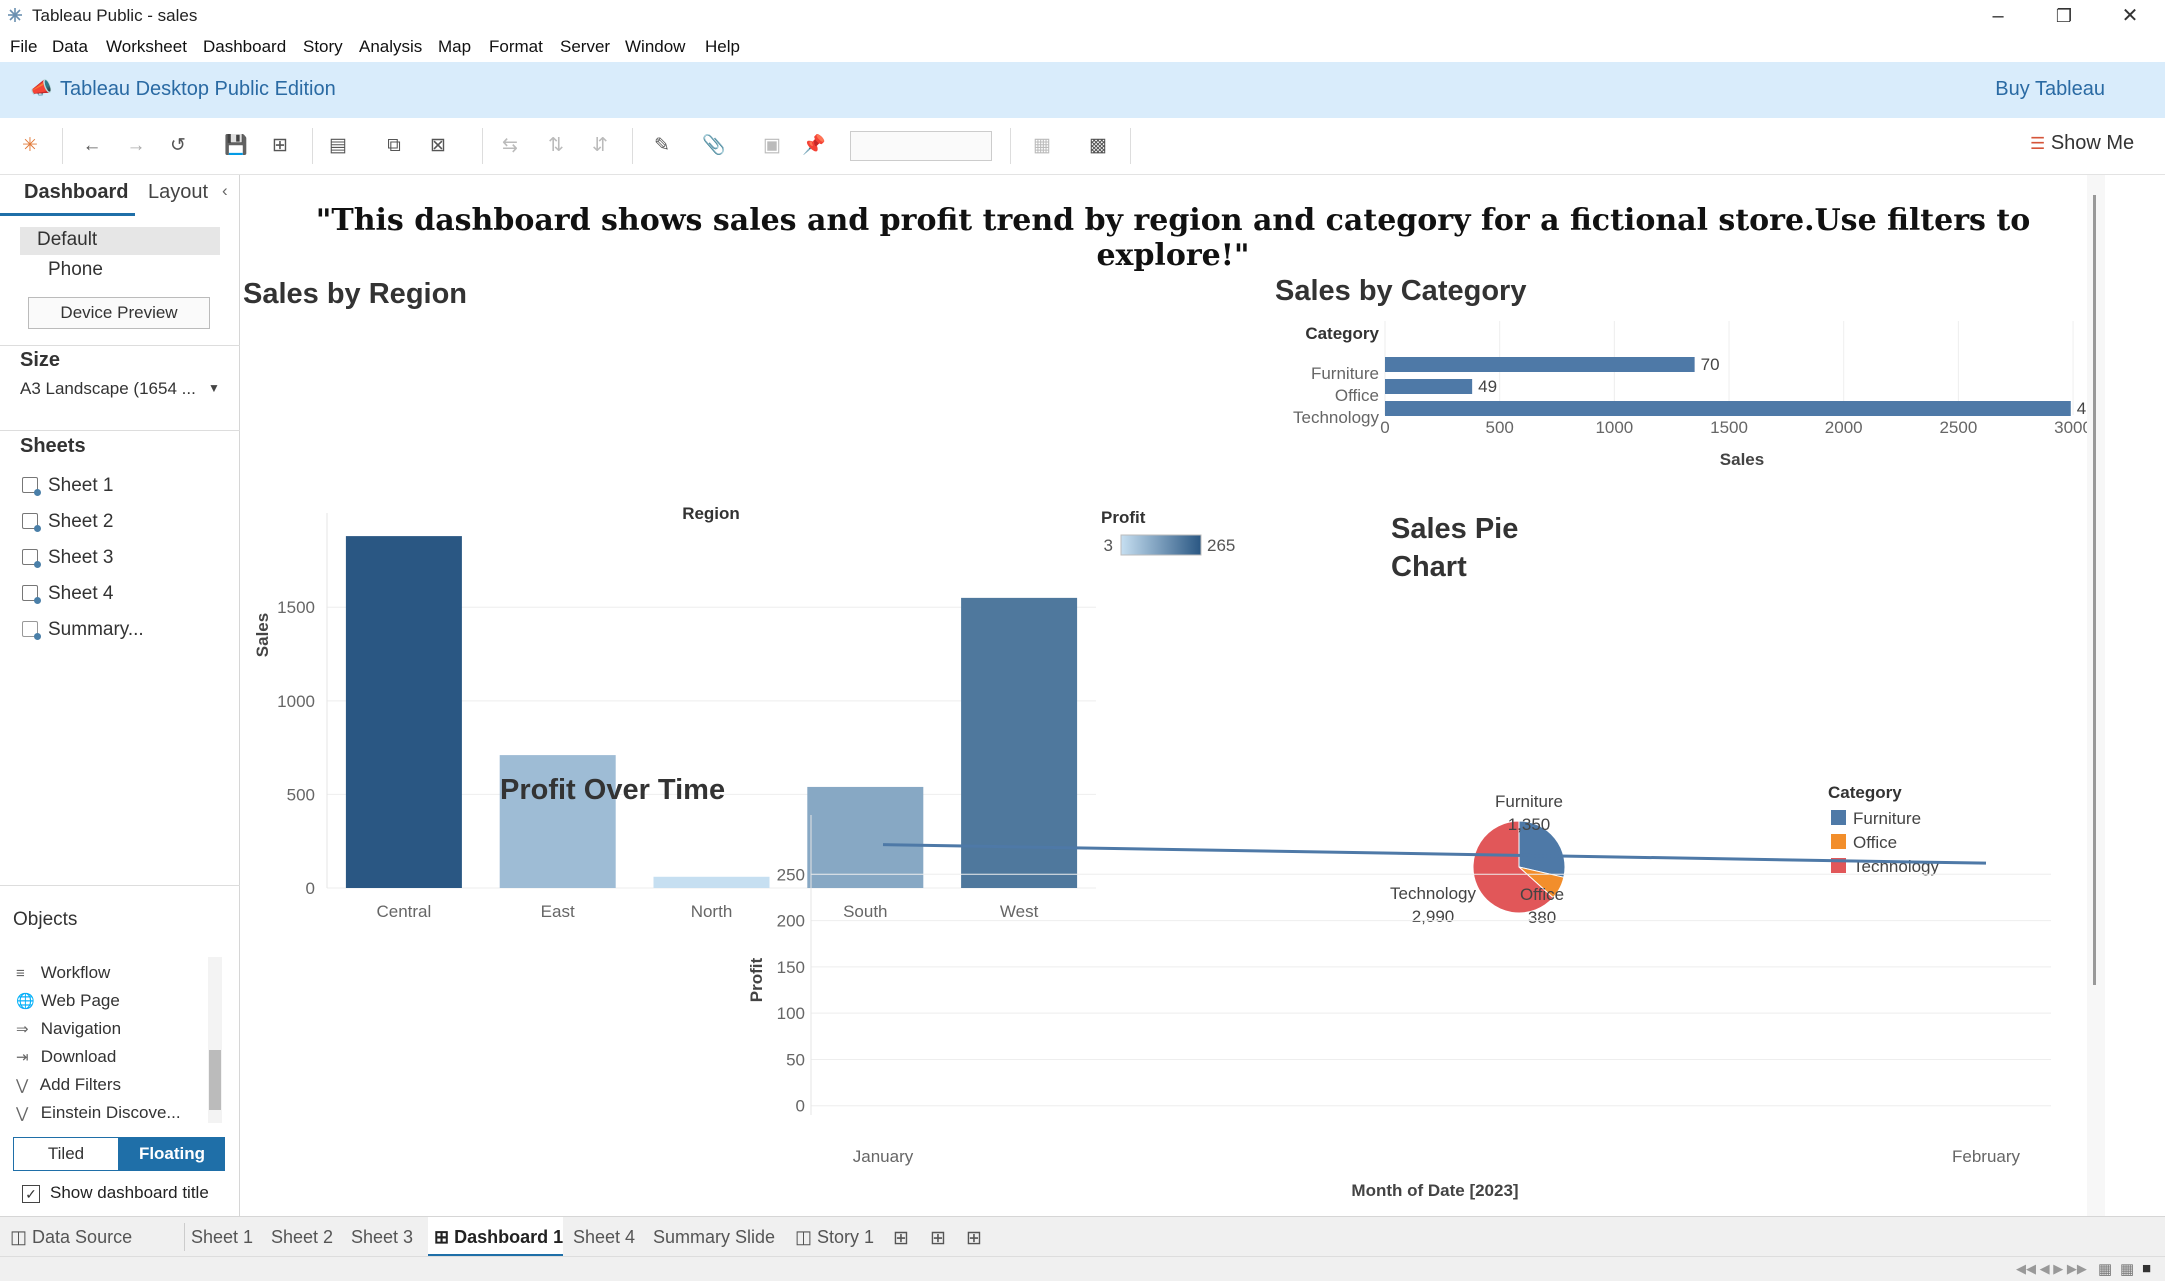 This screenshot has width=2165, height=1281. Describe the element at coordinates (1728, 408) in the screenshot. I see `bar-technology` at that location.